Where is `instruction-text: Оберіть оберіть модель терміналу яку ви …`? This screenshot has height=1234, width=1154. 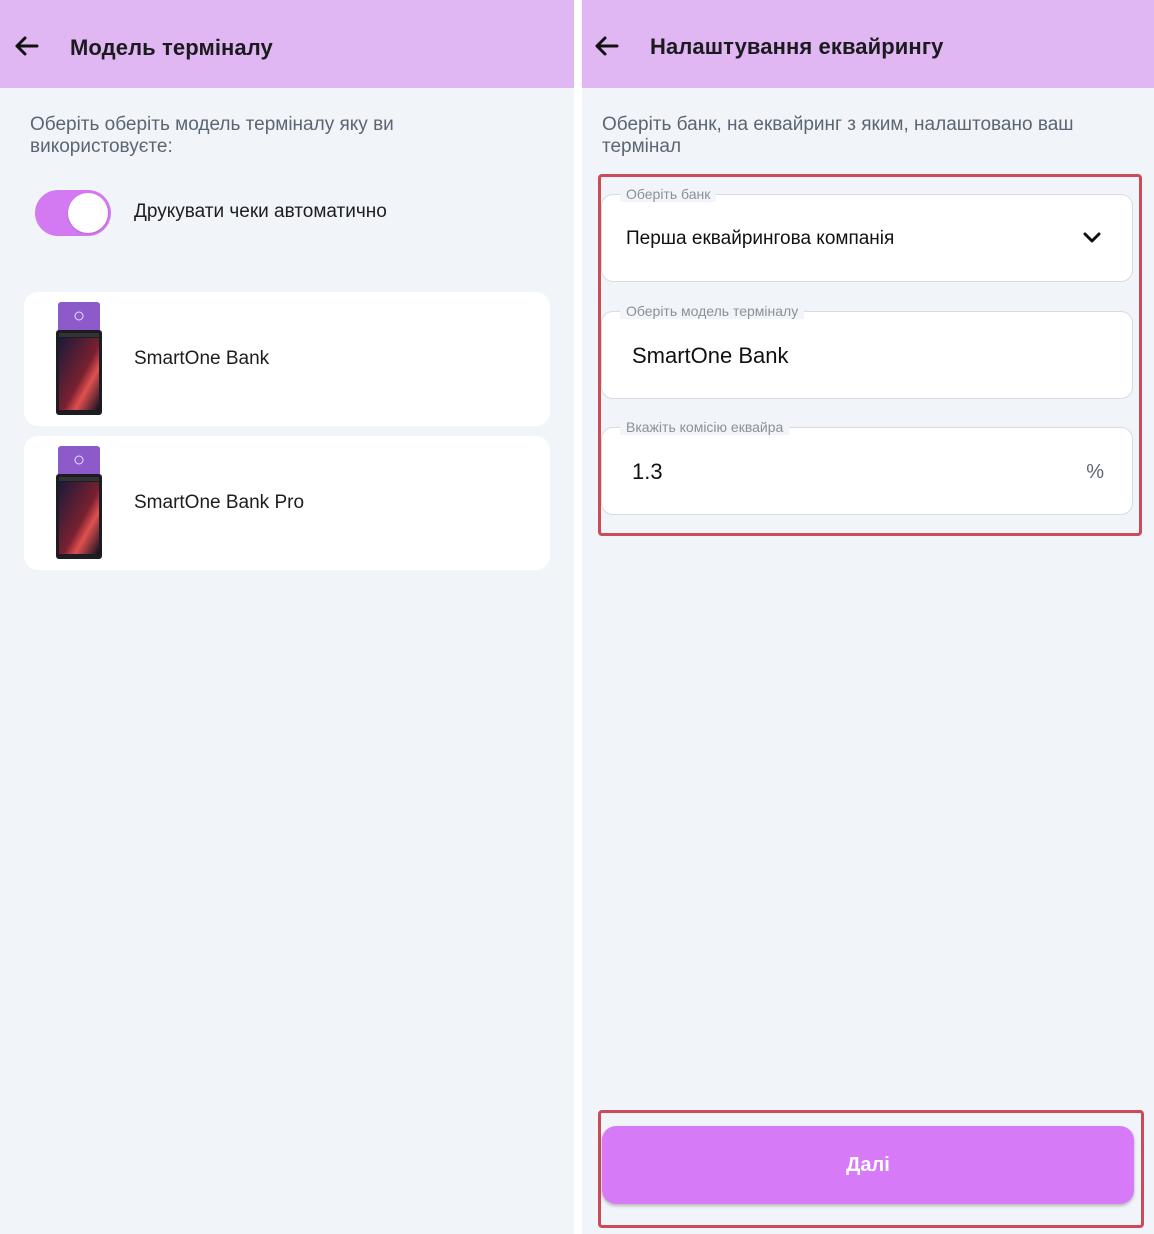 instruction-text: Оберіть оберіть модель терміналу яку ви … is located at coordinates (212, 135).